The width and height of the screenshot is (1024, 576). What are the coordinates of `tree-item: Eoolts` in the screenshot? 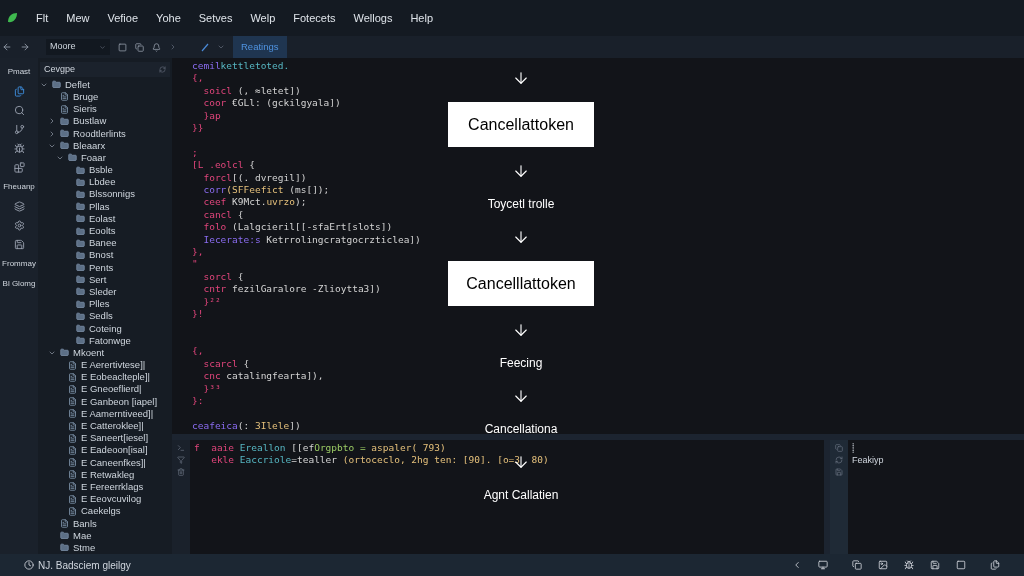 It's located at (102, 231).